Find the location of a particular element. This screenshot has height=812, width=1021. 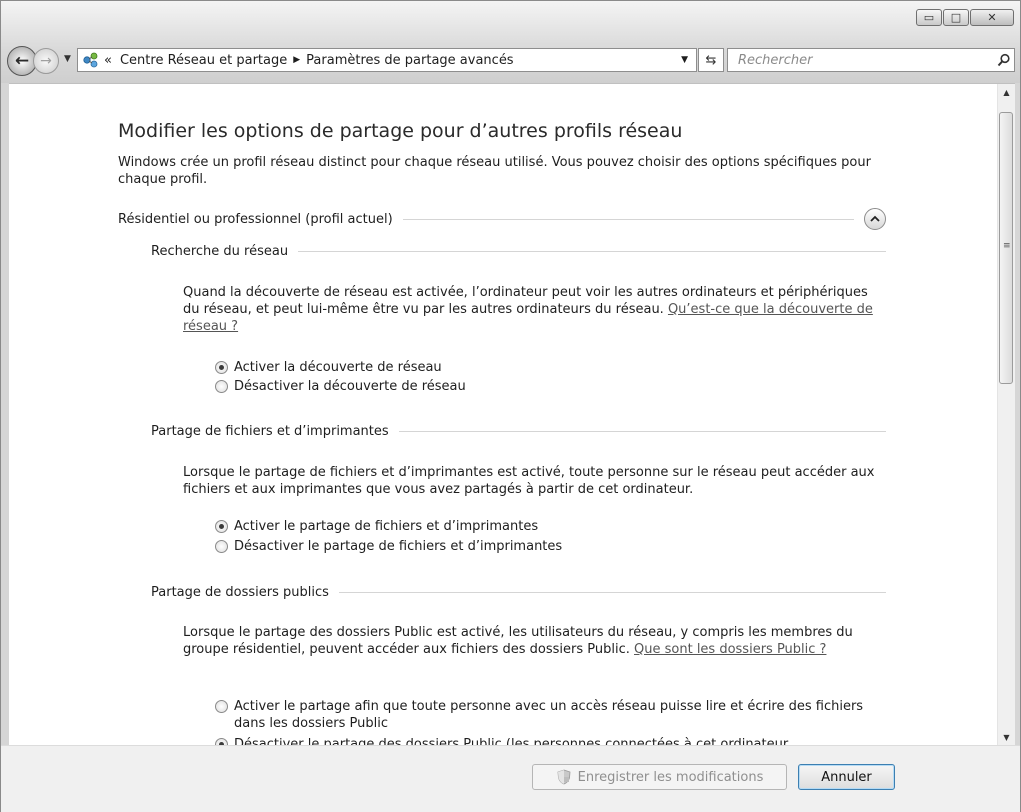

breadcrumb-network-center: Centre Réseau et partage is located at coordinates (203, 60).